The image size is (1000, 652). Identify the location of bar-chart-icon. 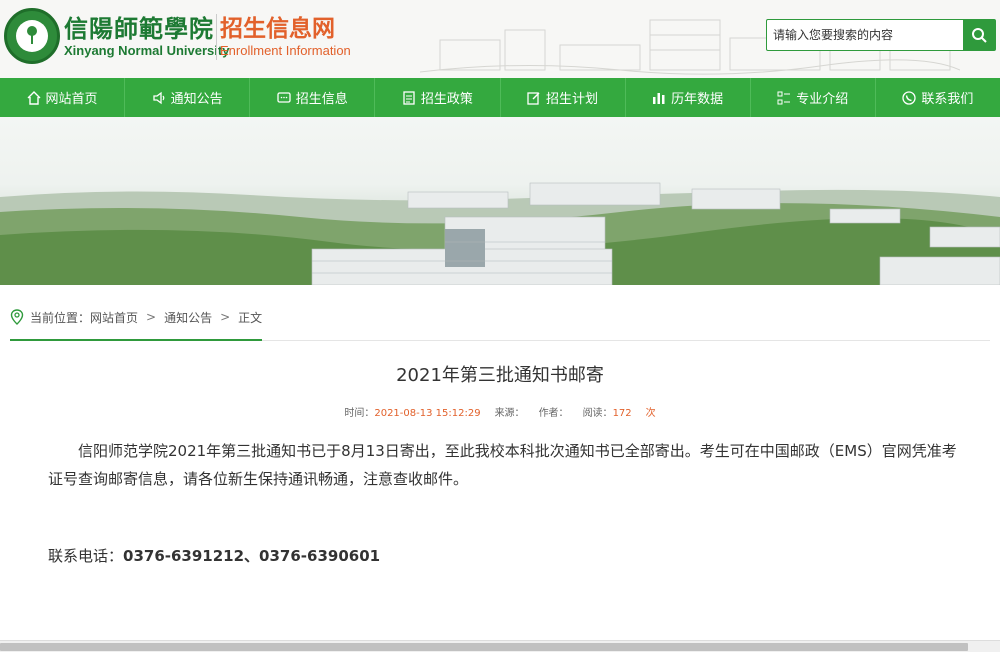
(659, 98).